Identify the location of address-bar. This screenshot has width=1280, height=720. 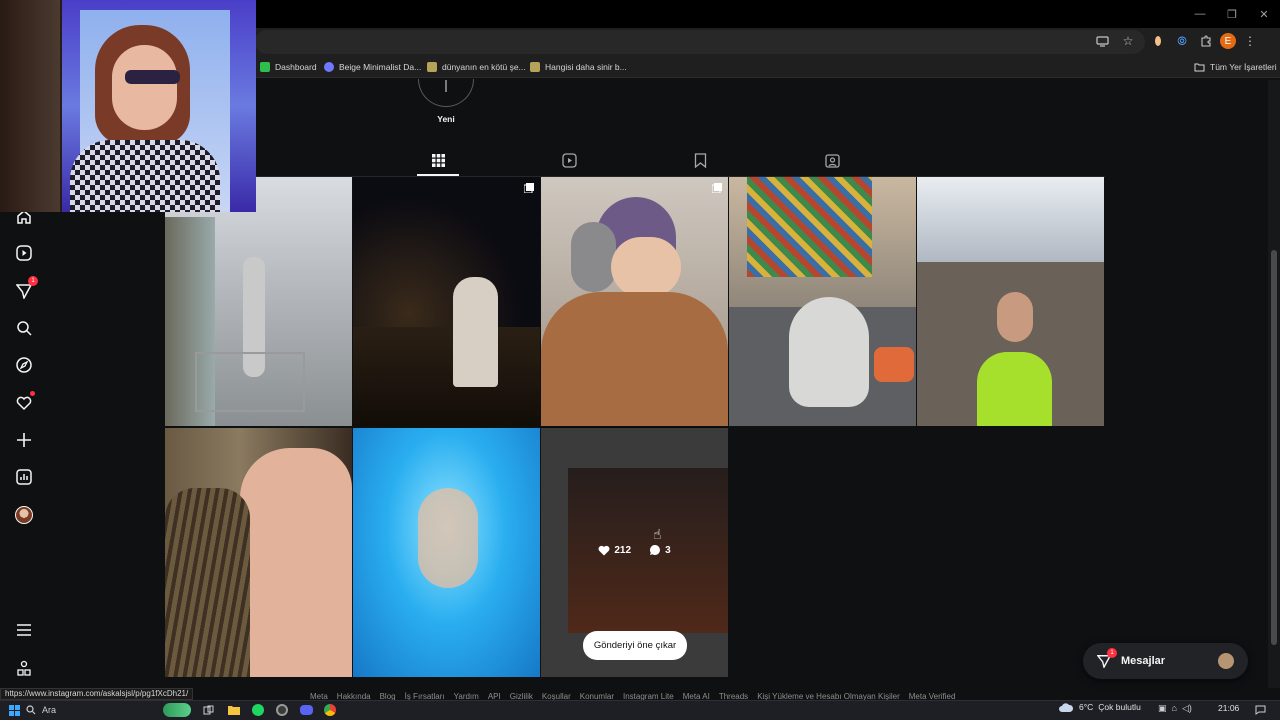
(700, 42).